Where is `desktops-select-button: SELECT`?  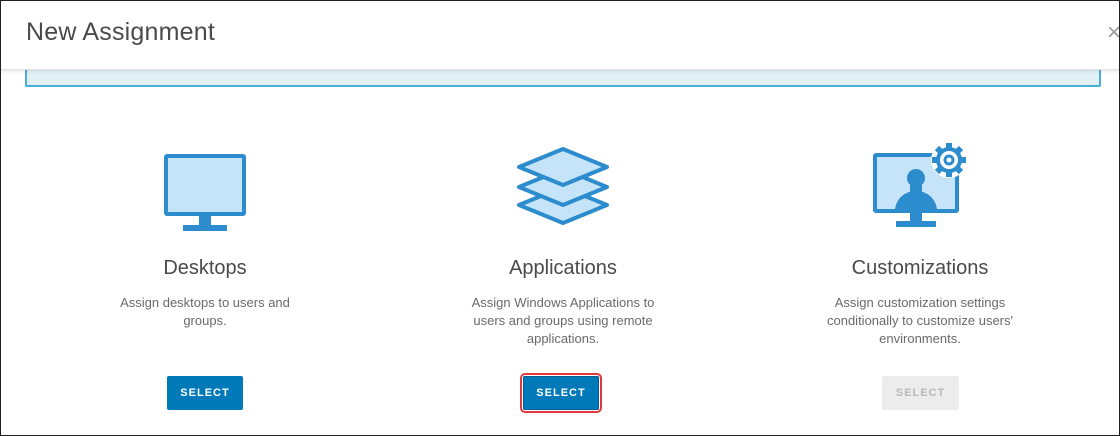
desktops-select-button: SELECT is located at coordinates (205, 393).